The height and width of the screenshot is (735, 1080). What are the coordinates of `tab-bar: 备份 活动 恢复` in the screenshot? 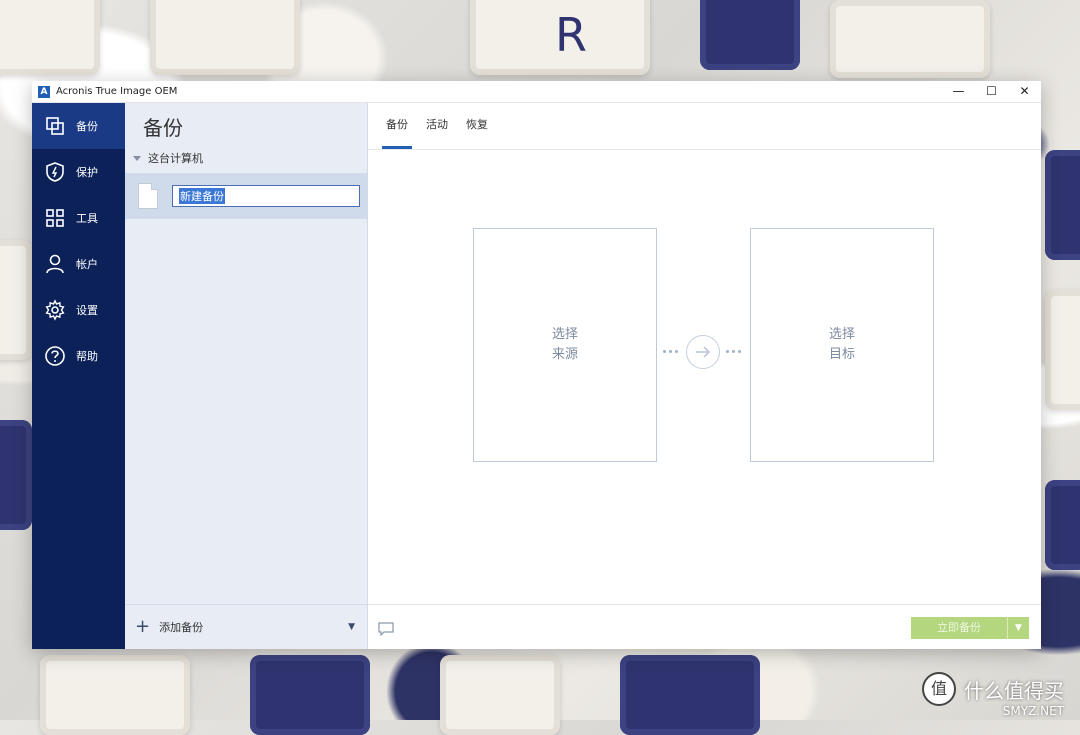 It's located at (704, 126).